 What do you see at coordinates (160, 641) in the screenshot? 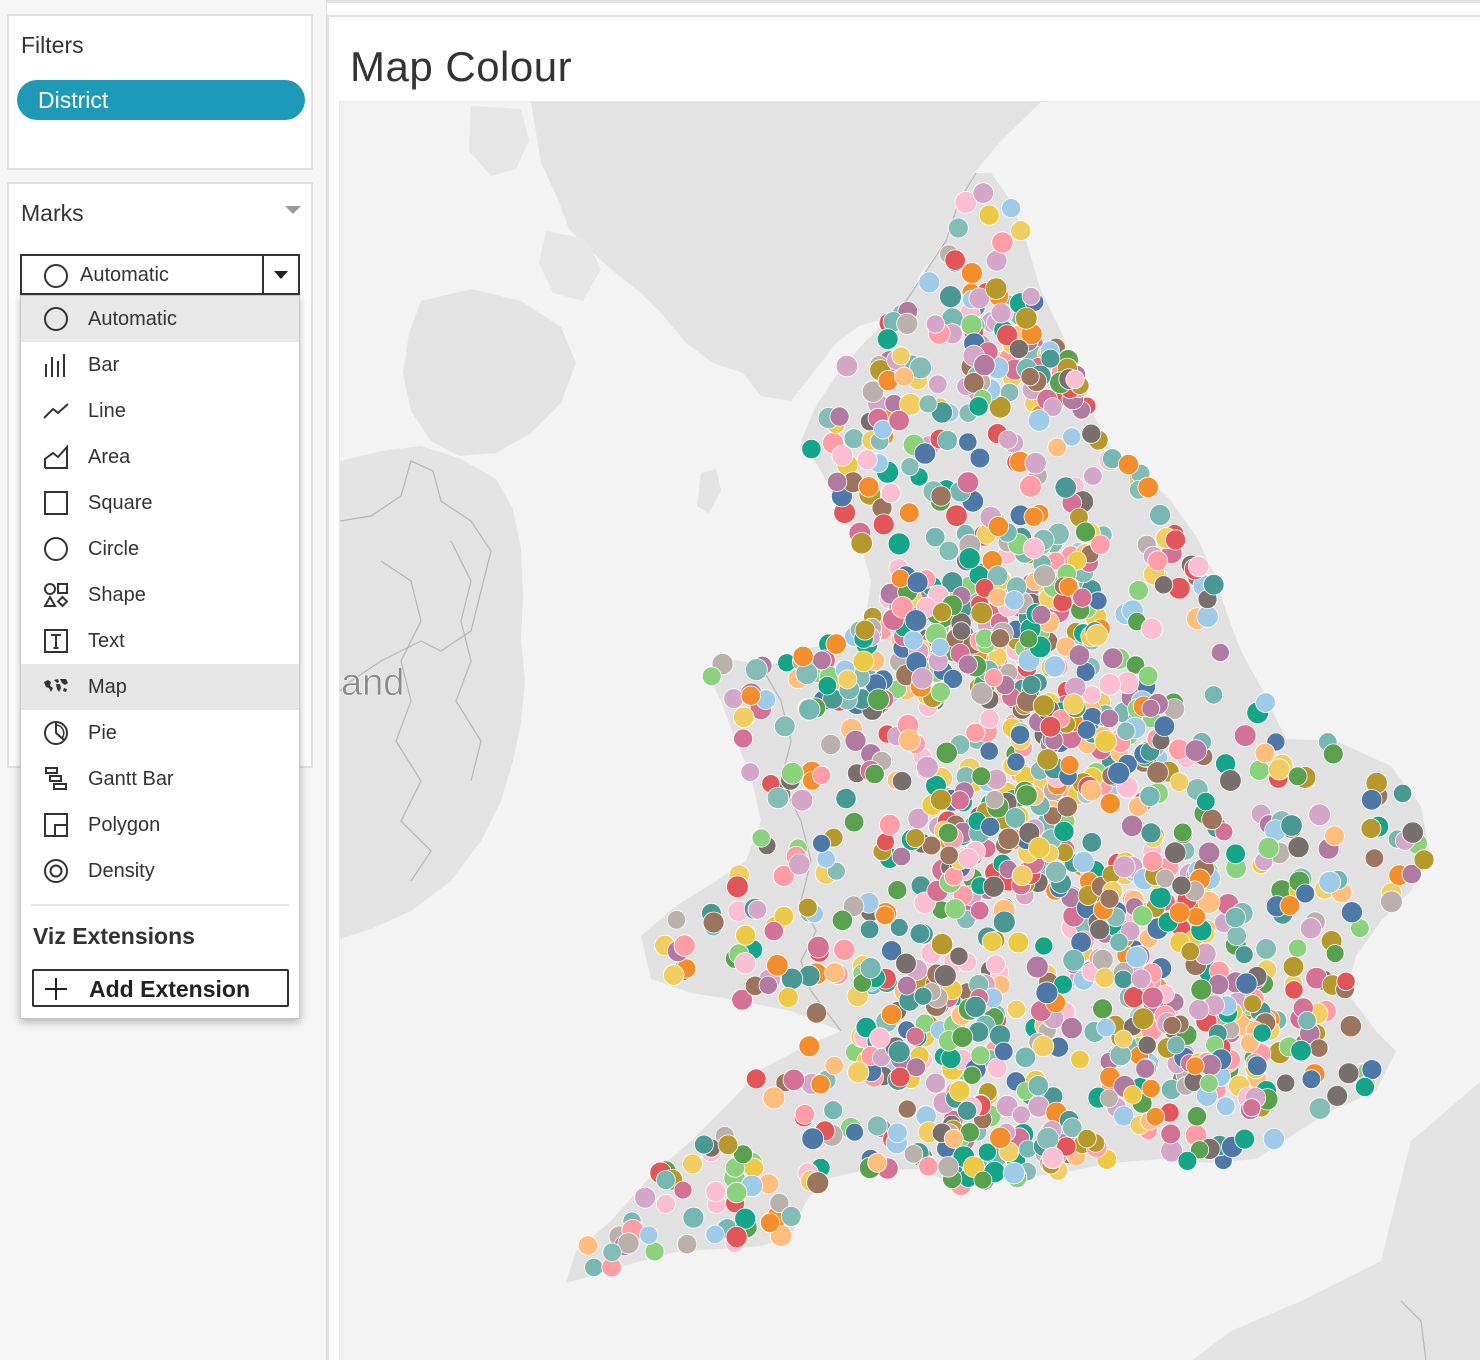
I see `menu-item-text: Text` at bounding box center [160, 641].